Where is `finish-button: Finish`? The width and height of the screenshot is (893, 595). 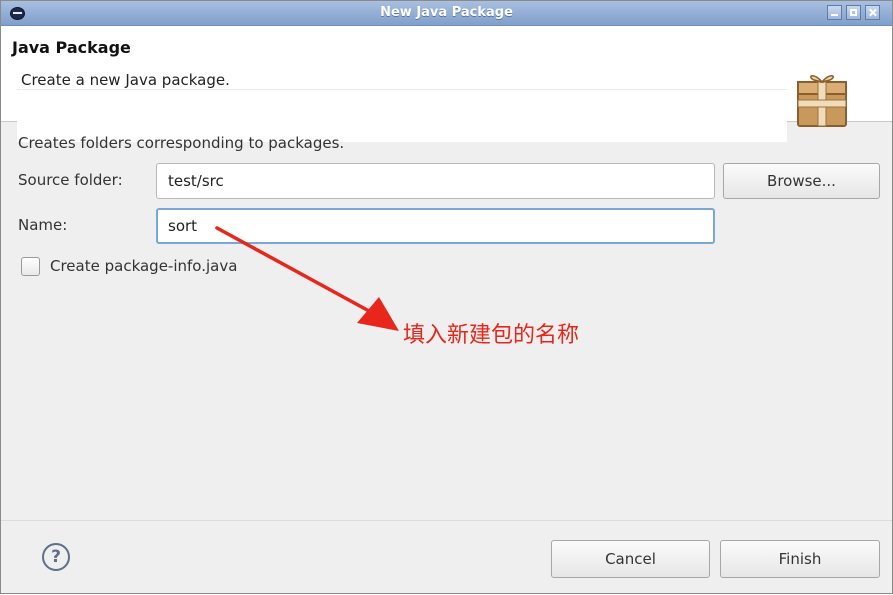
finish-button: Finish is located at coordinates (800, 559).